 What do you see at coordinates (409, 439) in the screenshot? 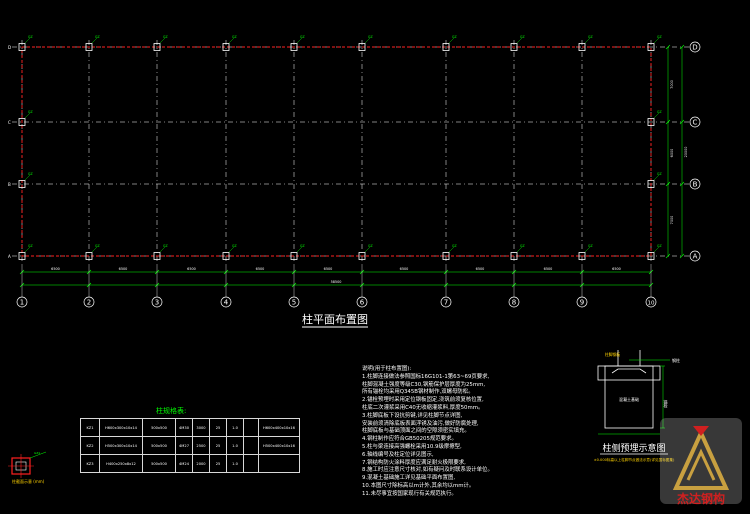
I see `note-line: 4.钢柱制作应符合GB50205规范要求。` at bounding box center [409, 439].